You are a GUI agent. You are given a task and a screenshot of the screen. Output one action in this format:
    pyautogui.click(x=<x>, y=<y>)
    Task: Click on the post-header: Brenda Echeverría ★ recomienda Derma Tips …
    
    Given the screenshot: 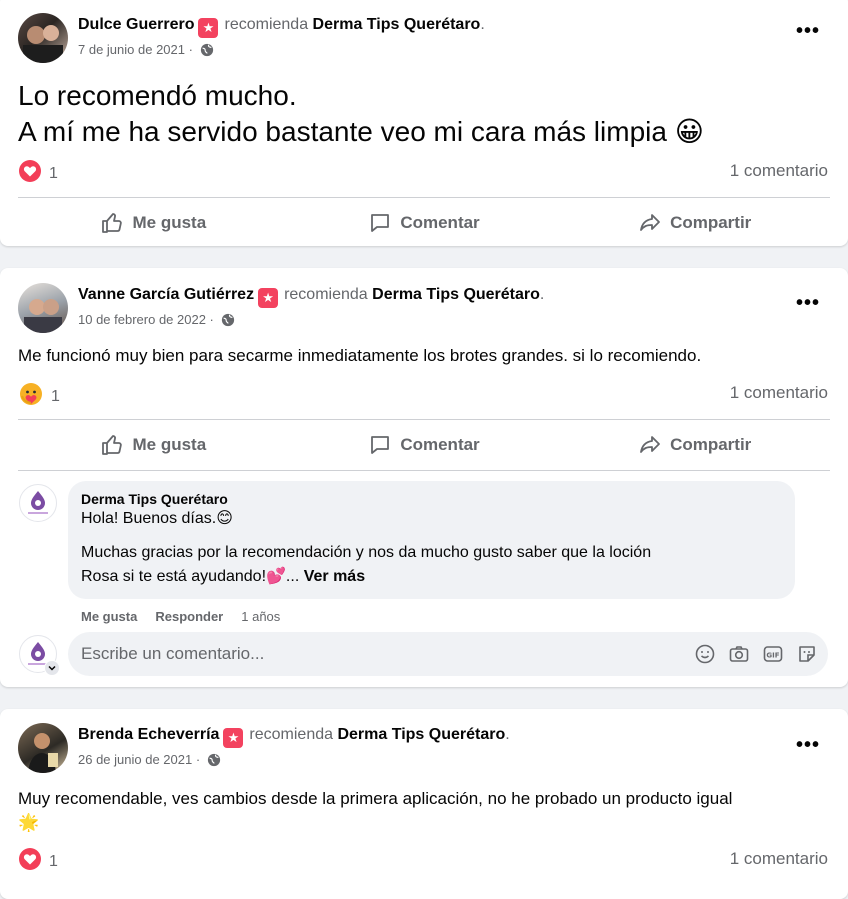 What is the action you would take?
    pyautogui.click(x=294, y=737)
    